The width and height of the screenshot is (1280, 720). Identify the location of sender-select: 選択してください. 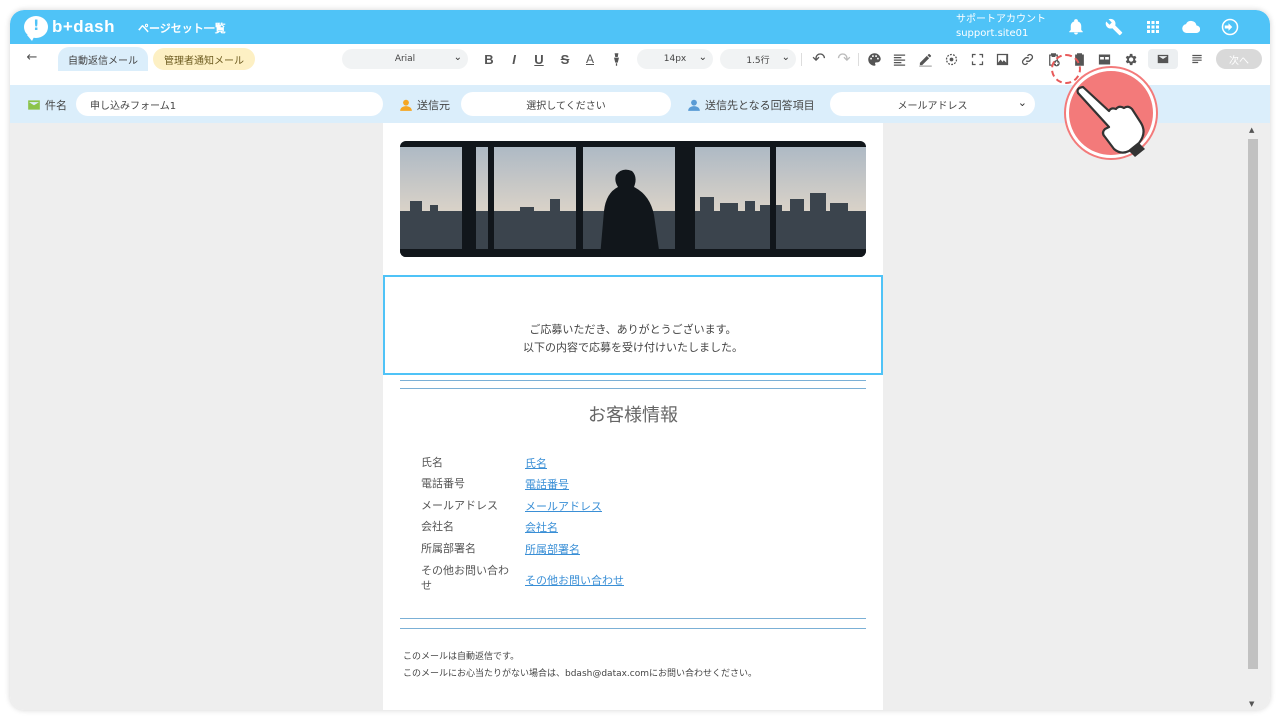
(566, 104).